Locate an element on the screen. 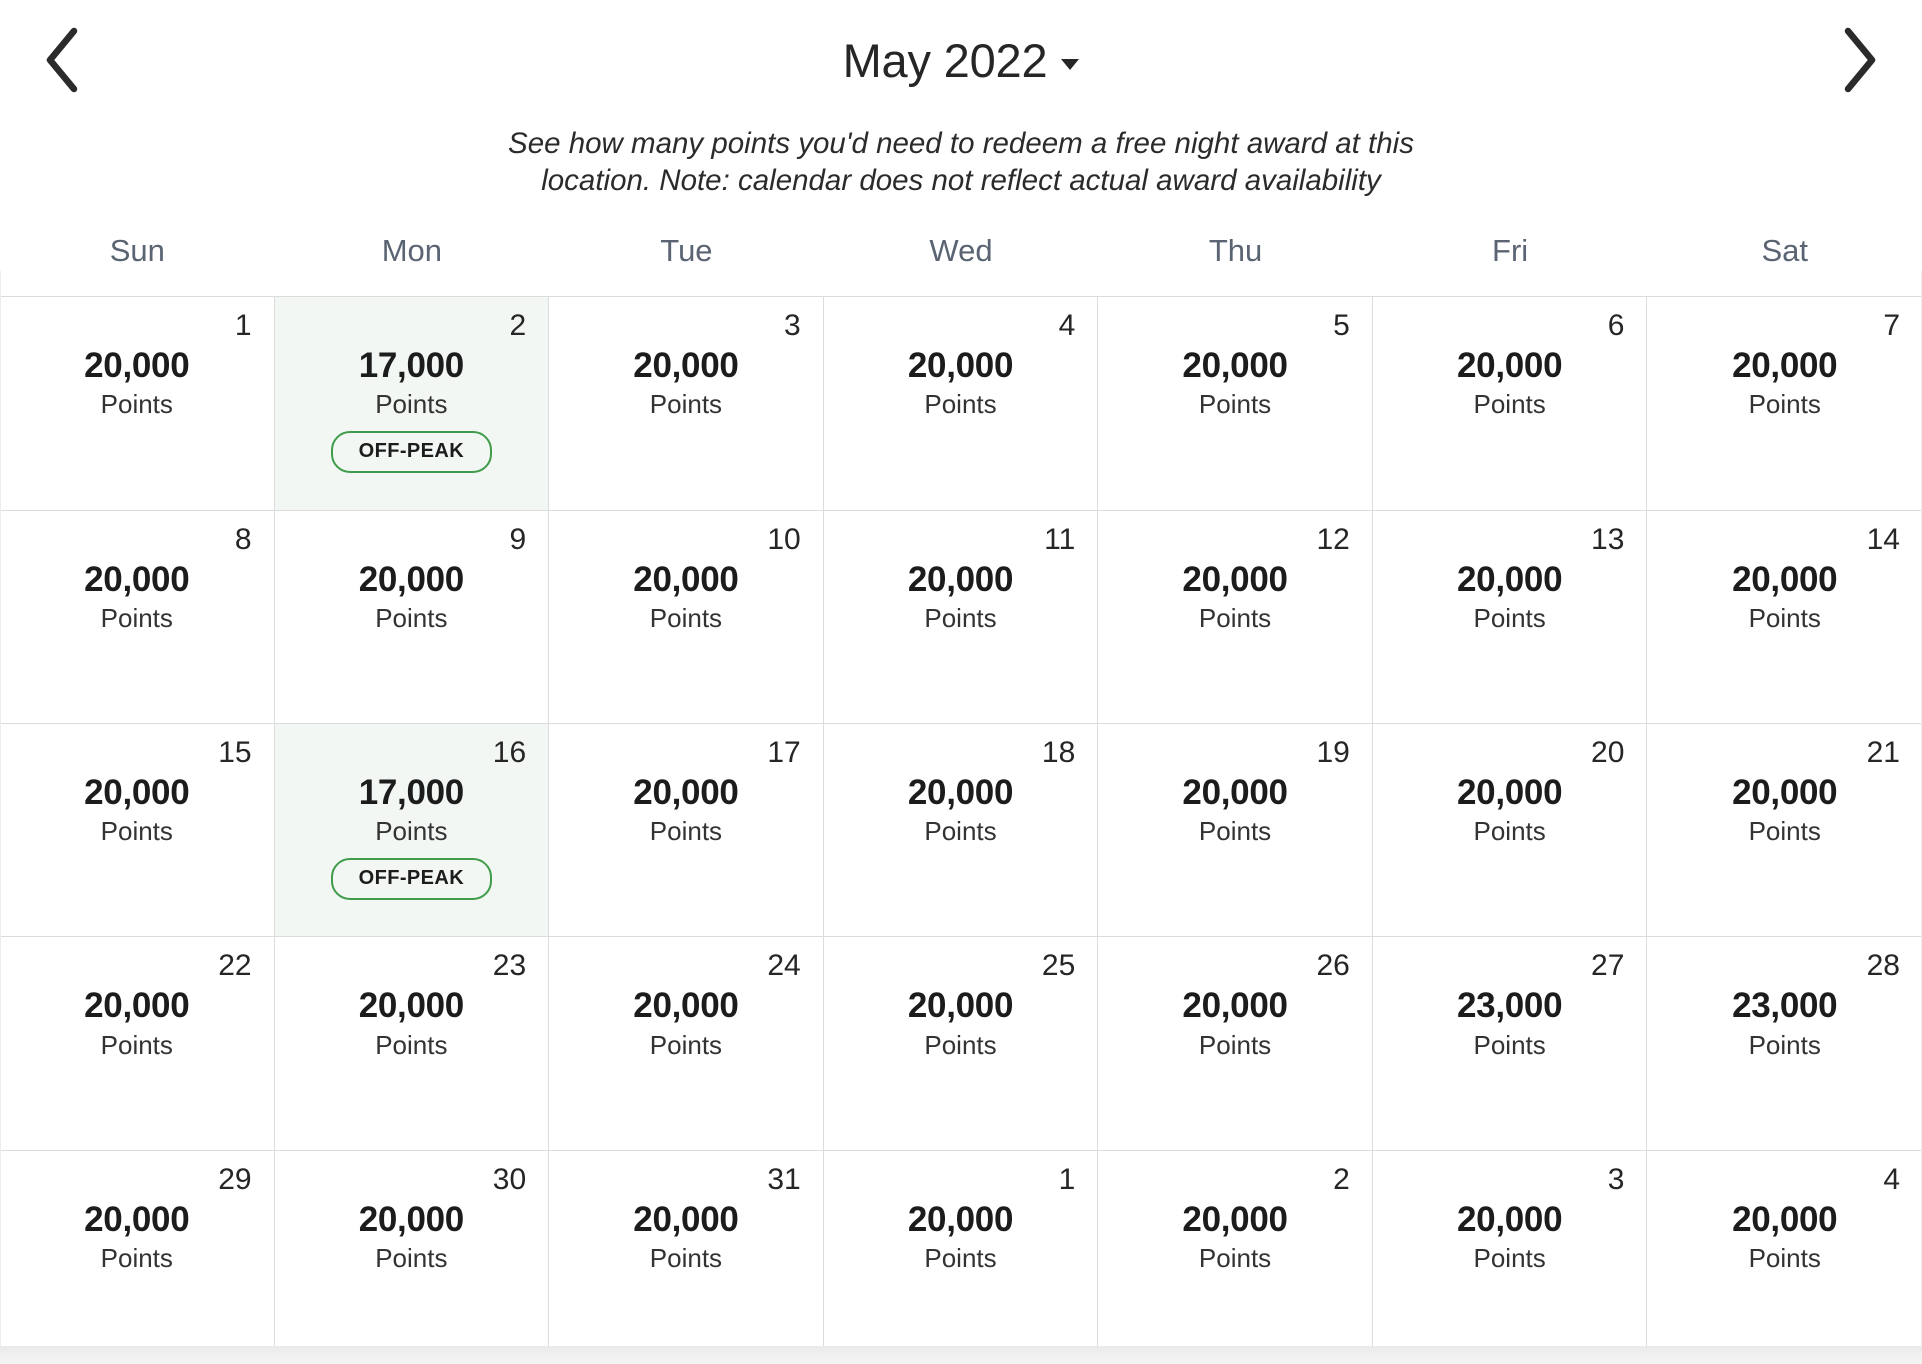  day-number: 30 is located at coordinates (509, 1179).